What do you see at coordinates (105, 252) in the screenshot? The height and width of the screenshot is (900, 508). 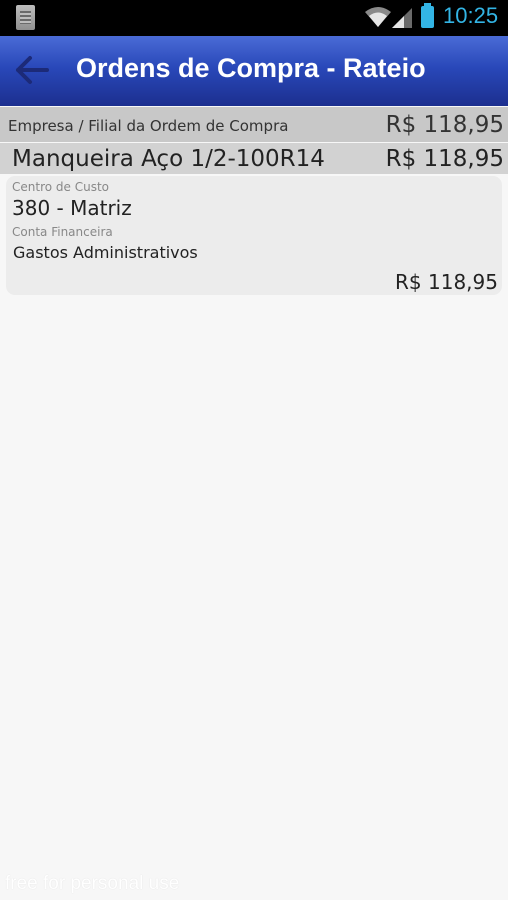 I see `financial-account-value: Gastos Administrativos` at bounding box center [105, 252].